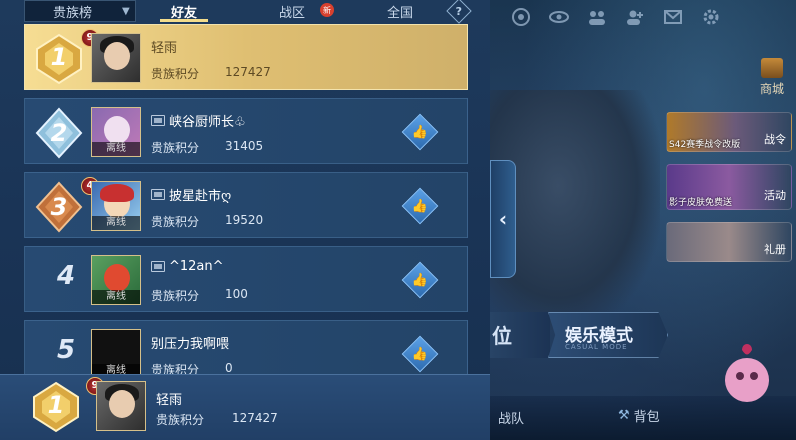 This screenshot has height=440, width=796. Describe the element at coordinates (521, 17) in the screenshot. I see `target-icon` at that location.